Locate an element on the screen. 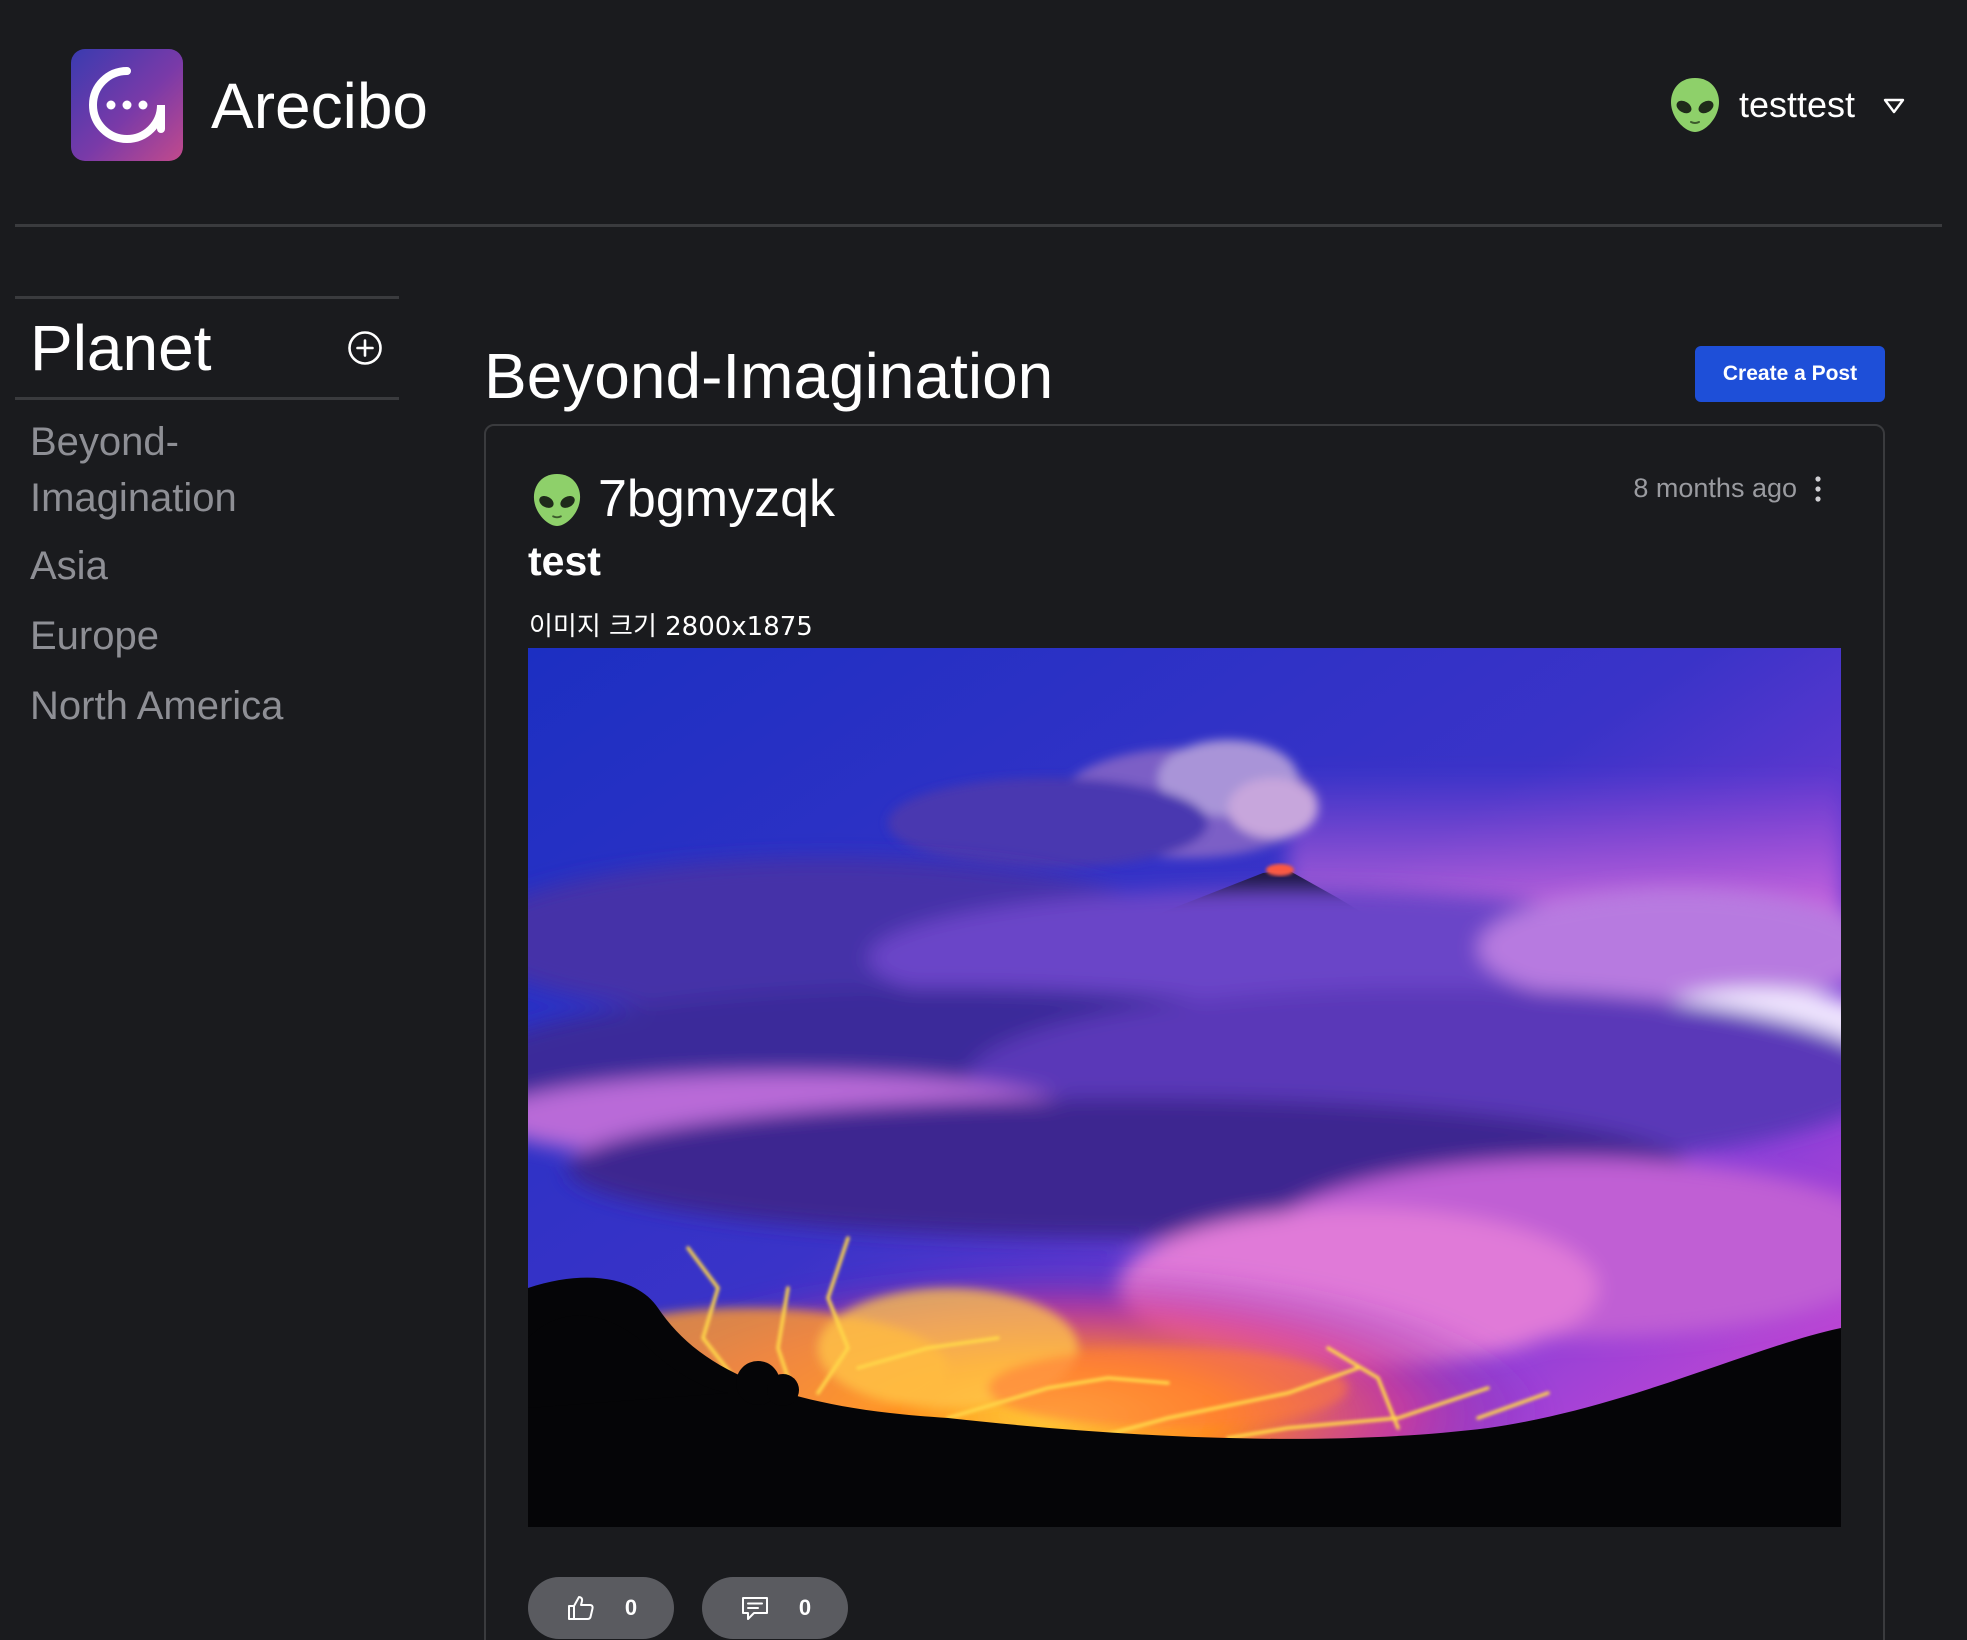  comment-button: 0 is located at coordinates (775, 1608).